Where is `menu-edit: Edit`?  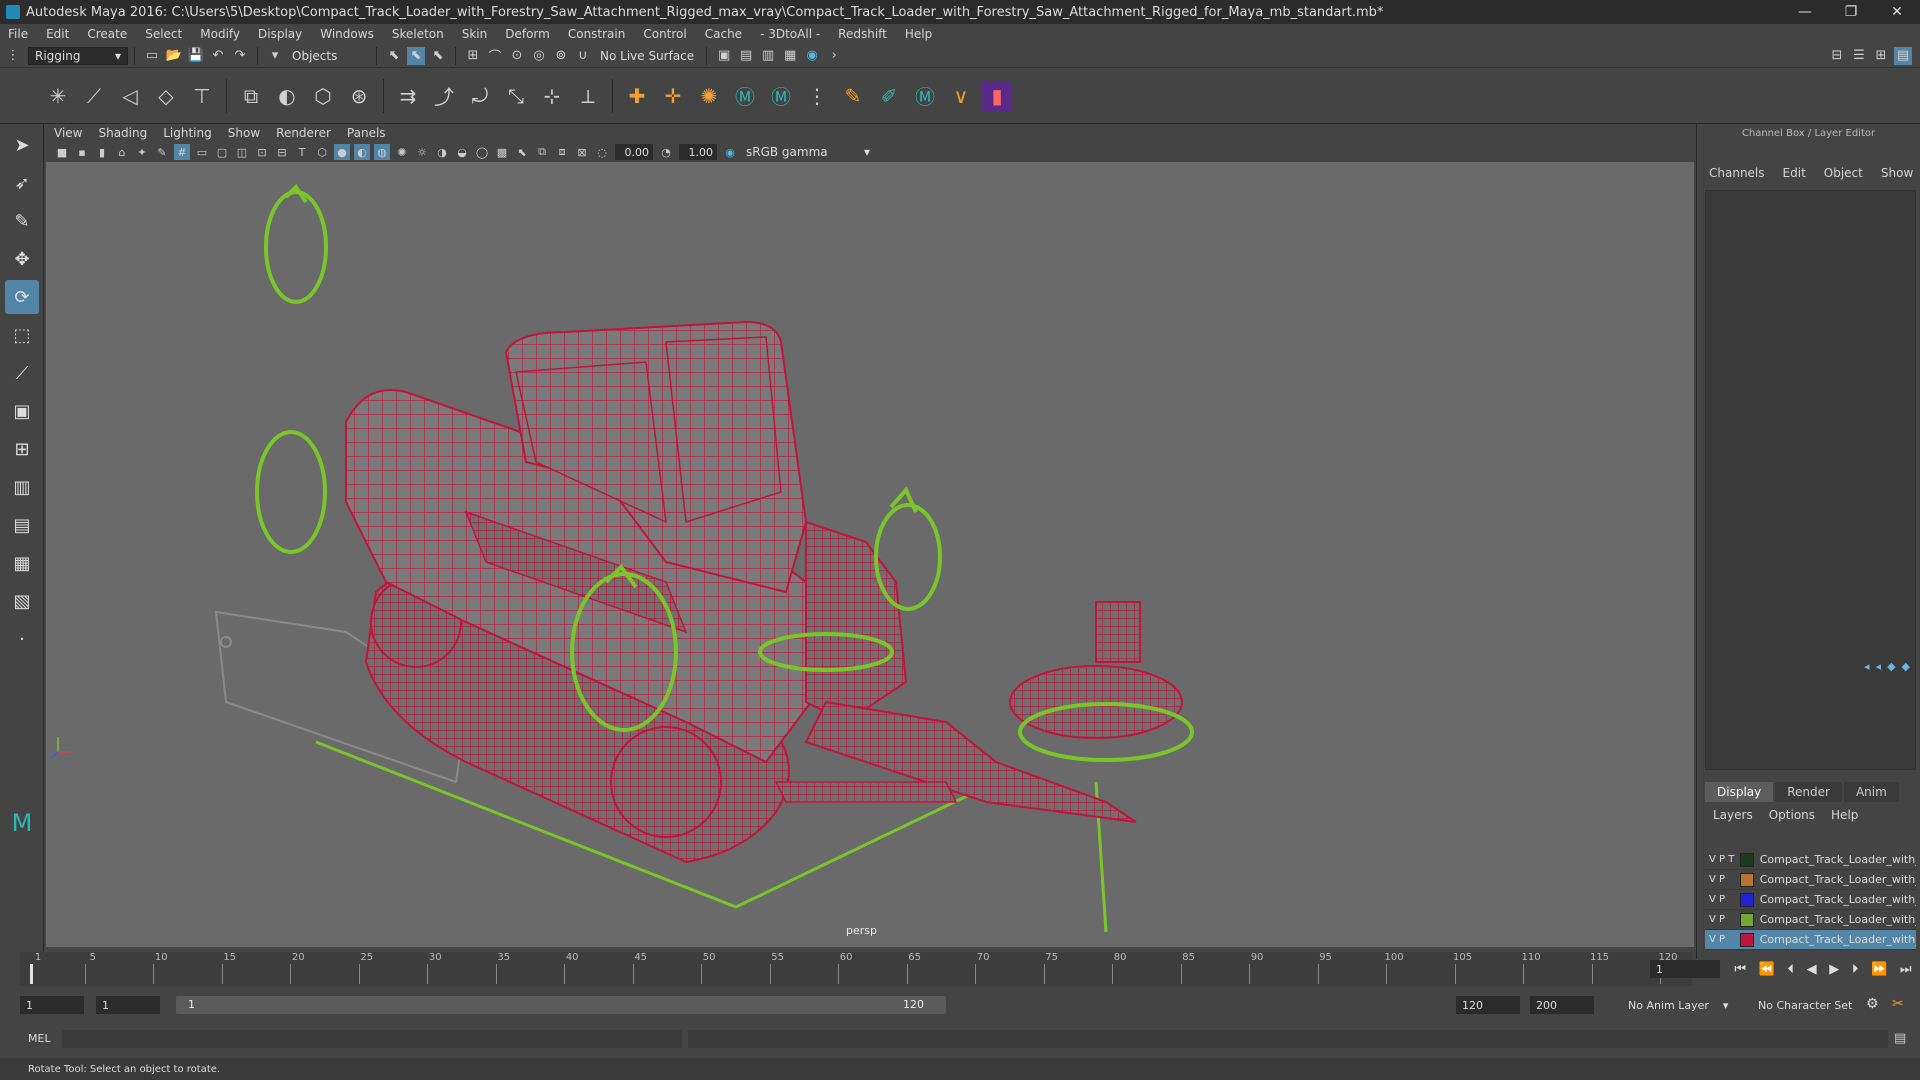
menu-edit: Edit is located at coordinates (57, 34).